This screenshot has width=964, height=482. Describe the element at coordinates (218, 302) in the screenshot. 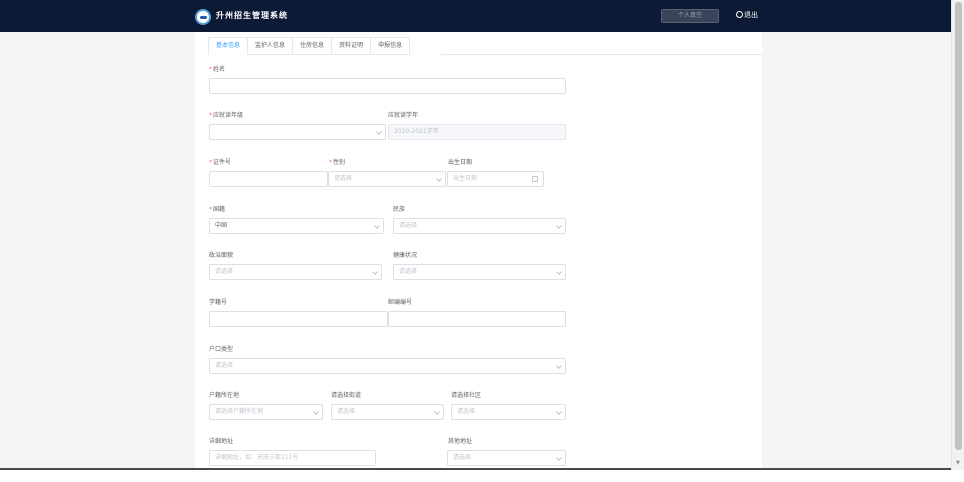

I see `student-number-label: 学籍号` at that location.